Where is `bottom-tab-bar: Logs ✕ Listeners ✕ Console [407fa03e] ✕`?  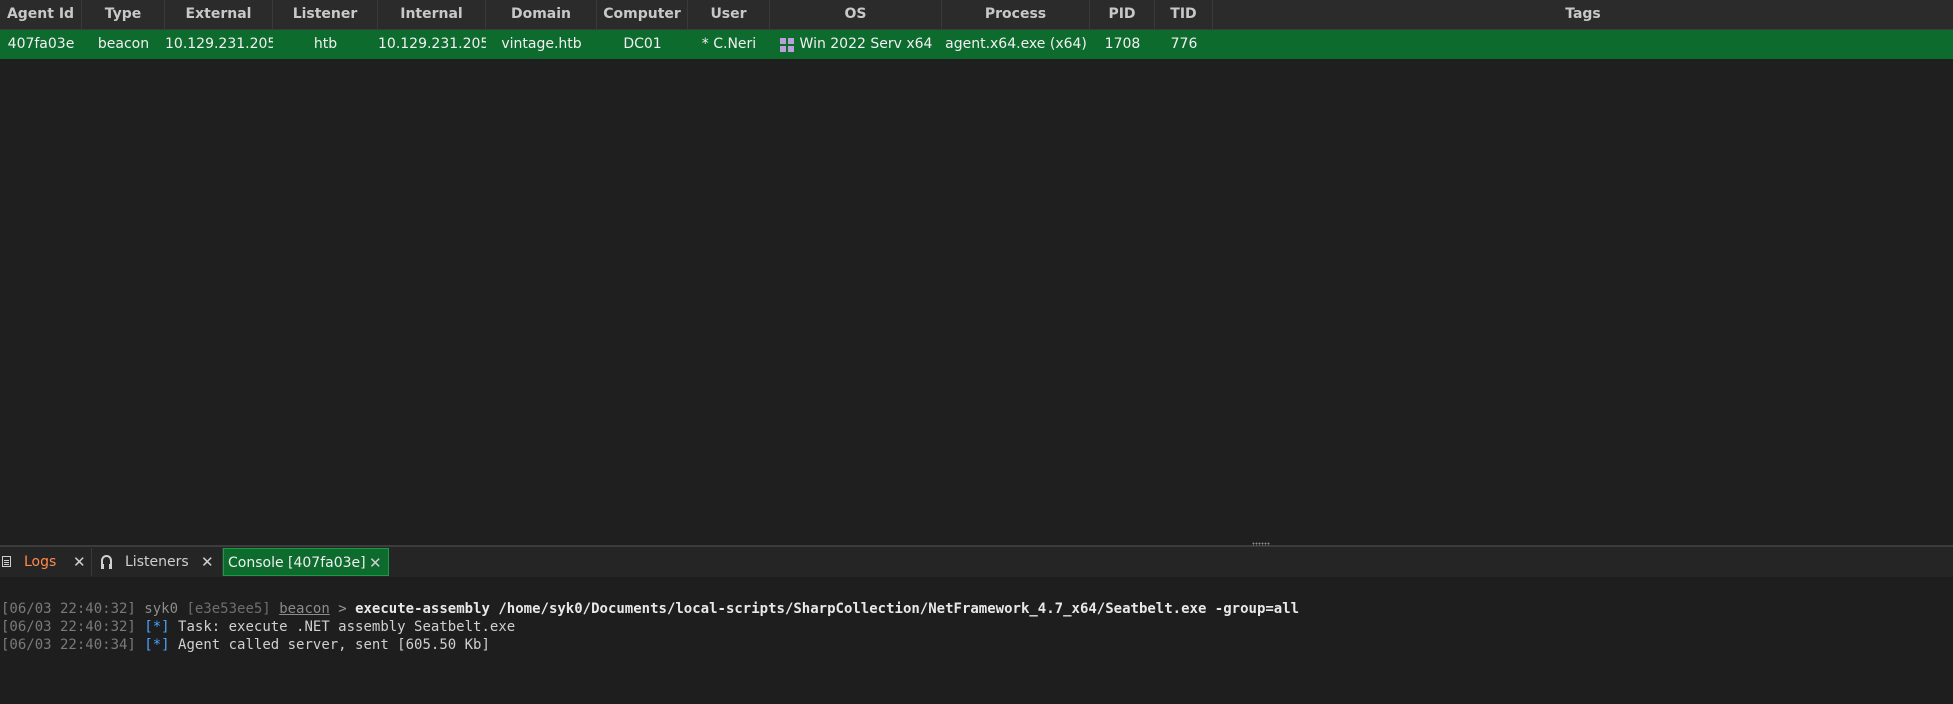 bottom-tab-bar: Logs ✕ Listeners ✕ Console [407fa03e] ✕ is located at coordinates (976, 562).